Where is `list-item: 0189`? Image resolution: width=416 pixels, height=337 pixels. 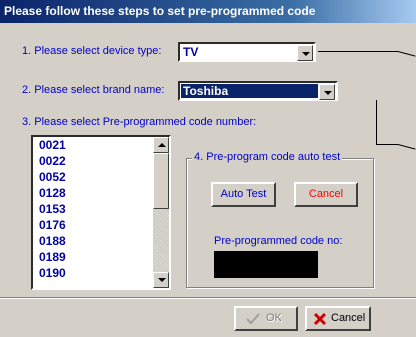
list-item: 0189 is located at coordinates (52, 257).